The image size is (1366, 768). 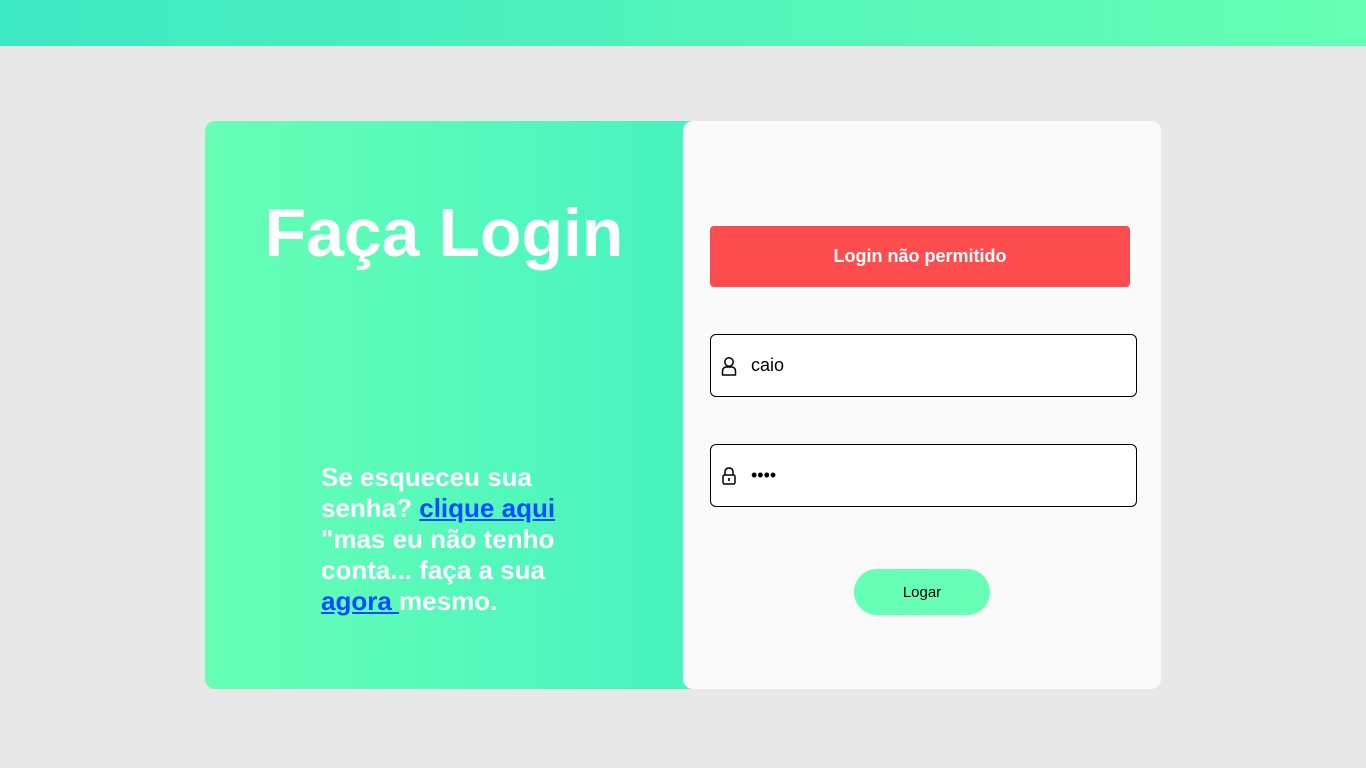 What do you see at coordinates (438, 554) in the screenshot?
I see `help-text-part2: "mas eu não tenho conta... faça a sua` at bounding box center [438, 554].